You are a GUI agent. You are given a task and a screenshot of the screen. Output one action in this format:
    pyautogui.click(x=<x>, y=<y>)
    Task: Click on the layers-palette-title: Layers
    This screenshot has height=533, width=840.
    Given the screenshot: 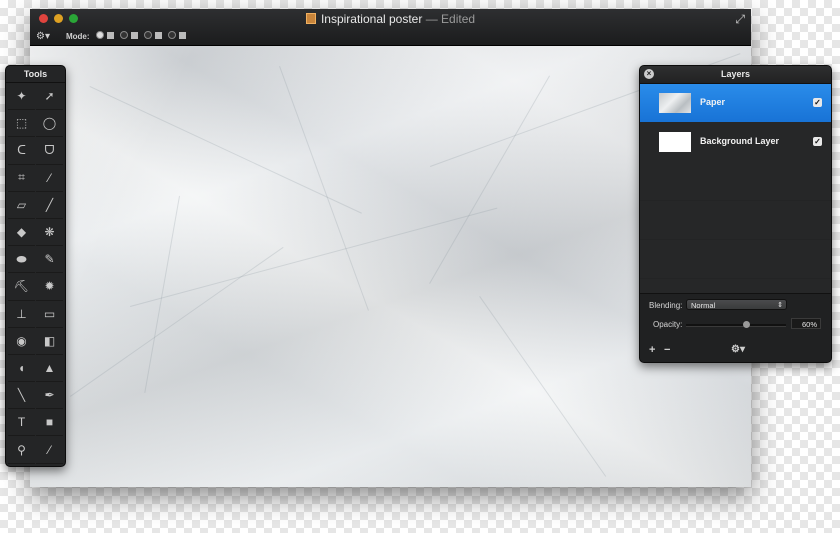 What is the action you would take?
    pyautogui.click(x=735, y=74)
    